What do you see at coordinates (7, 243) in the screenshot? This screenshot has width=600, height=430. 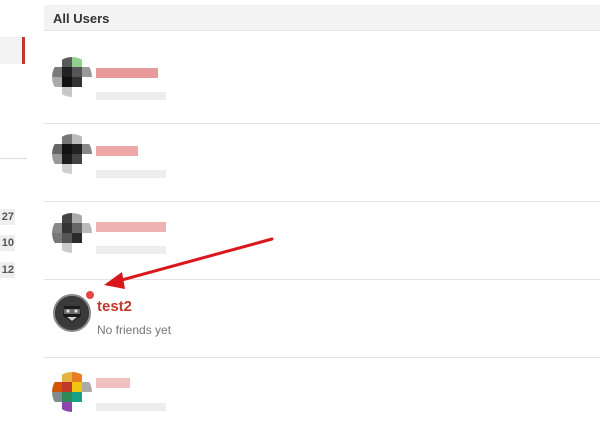 I see `sidebar-count-badge: 10` at bounding box center [7, 243].